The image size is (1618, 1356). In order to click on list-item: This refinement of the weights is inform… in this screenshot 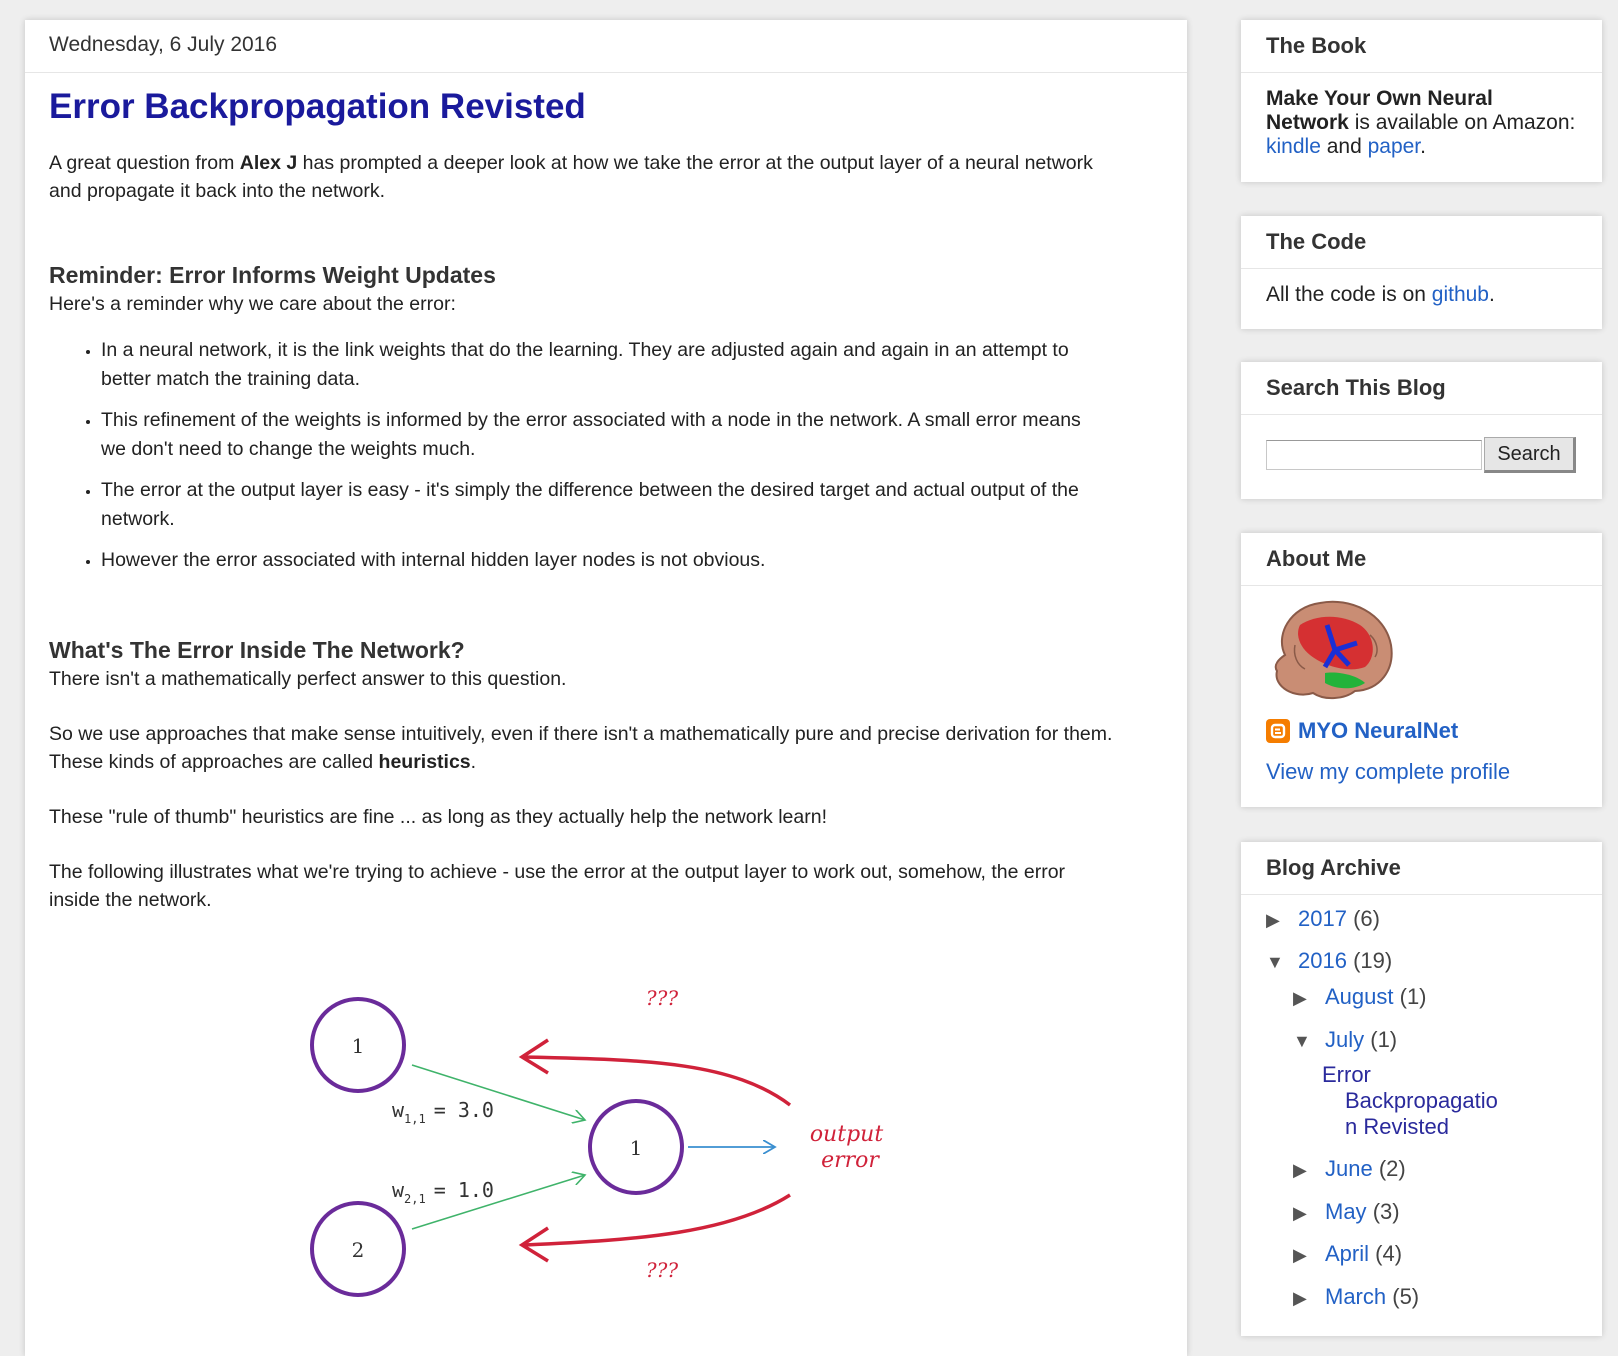, I will do `click(606, 435)`.